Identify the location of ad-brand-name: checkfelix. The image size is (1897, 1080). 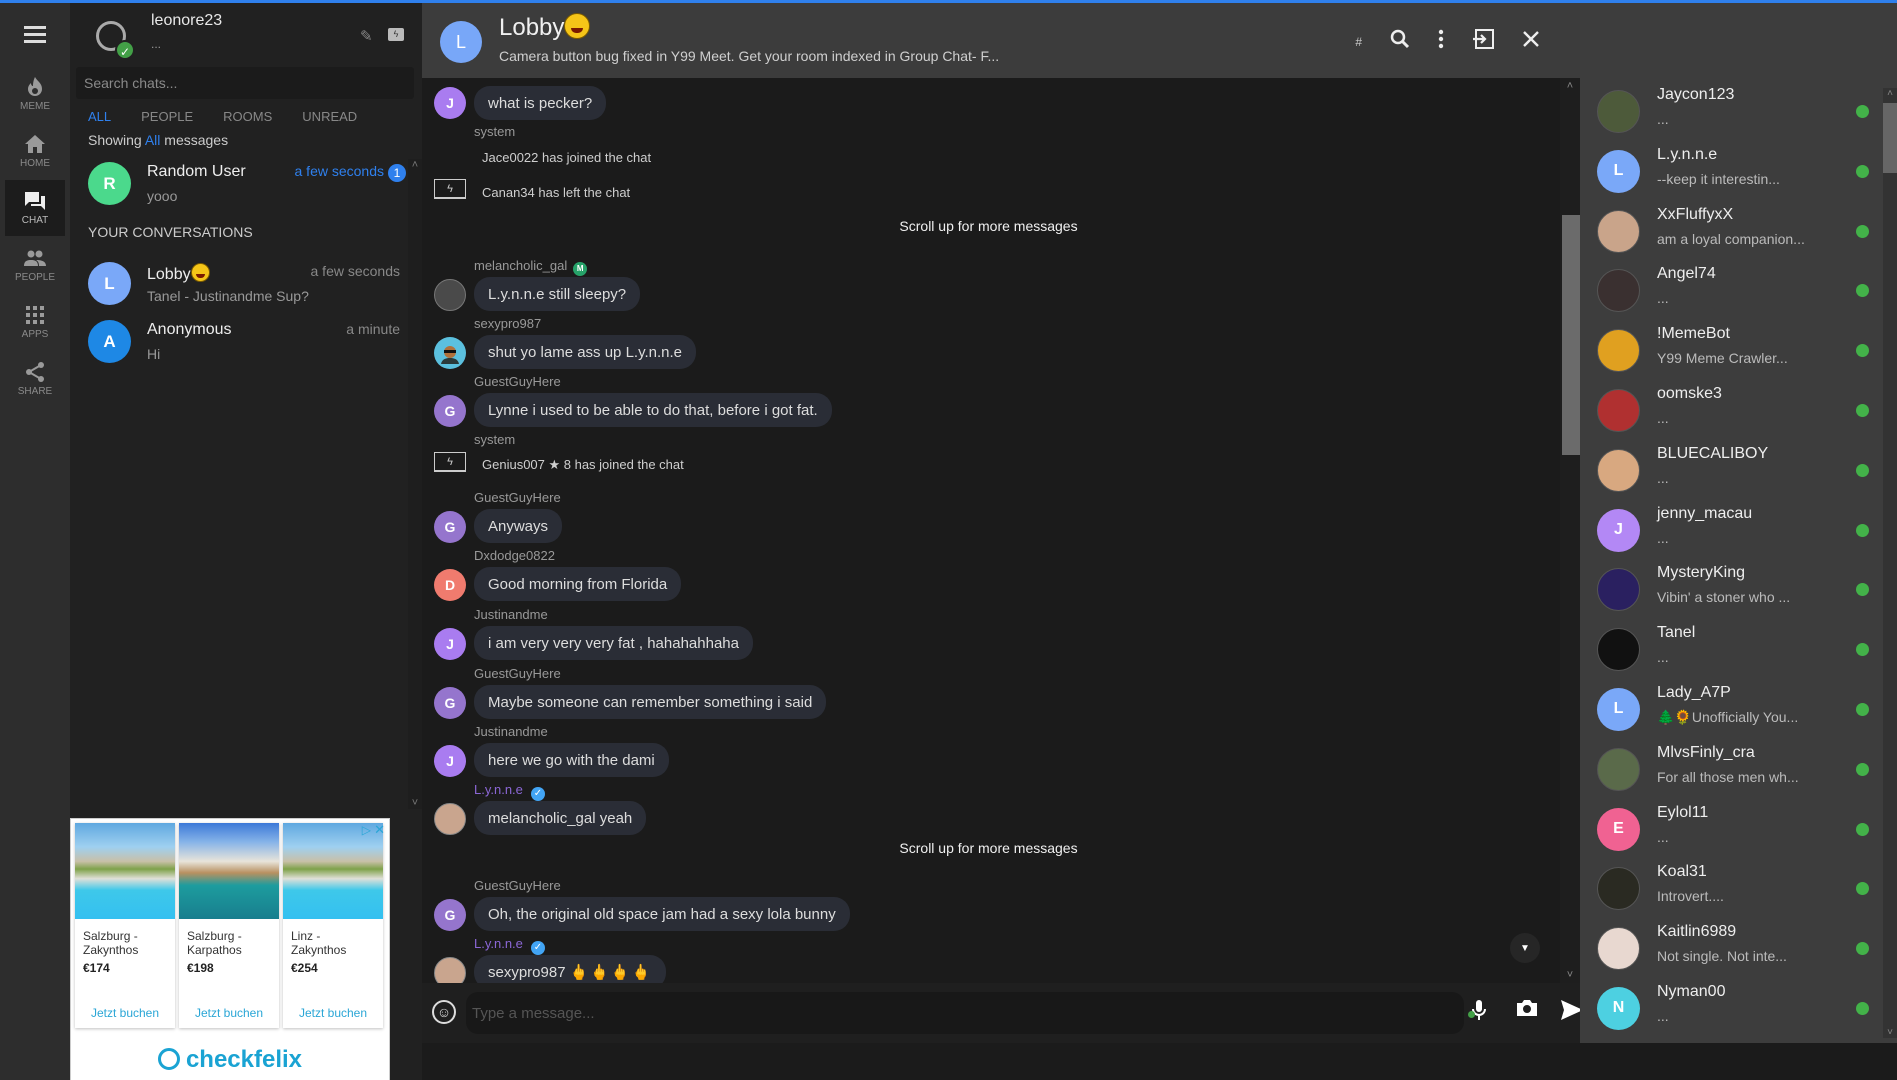
(244, 1059).